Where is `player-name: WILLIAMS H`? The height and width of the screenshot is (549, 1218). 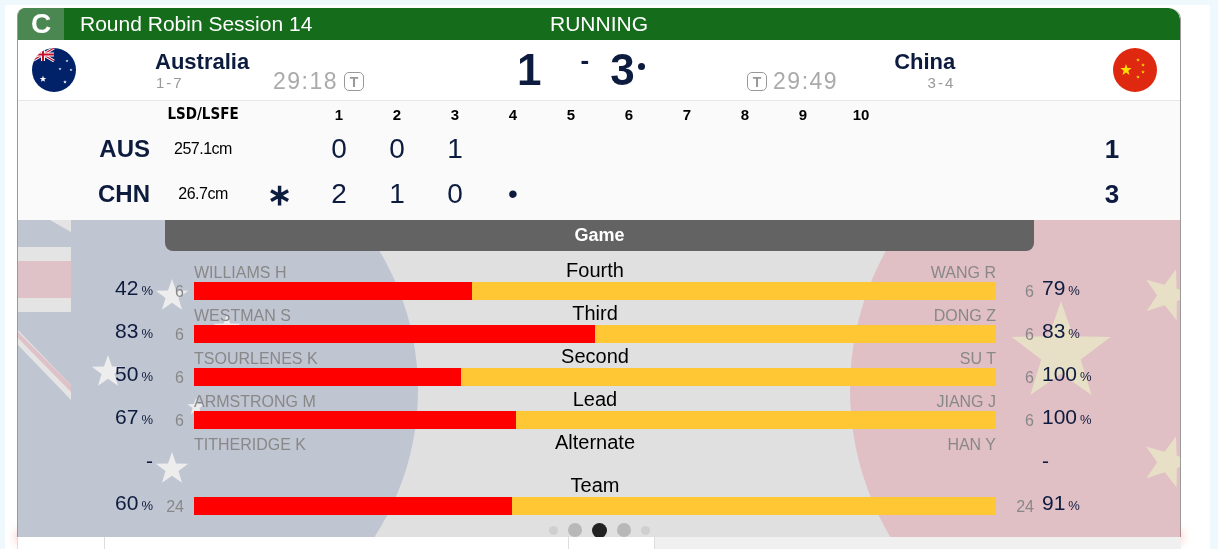
player-name: WILLIAMS H is located at coordinates (240, 273).